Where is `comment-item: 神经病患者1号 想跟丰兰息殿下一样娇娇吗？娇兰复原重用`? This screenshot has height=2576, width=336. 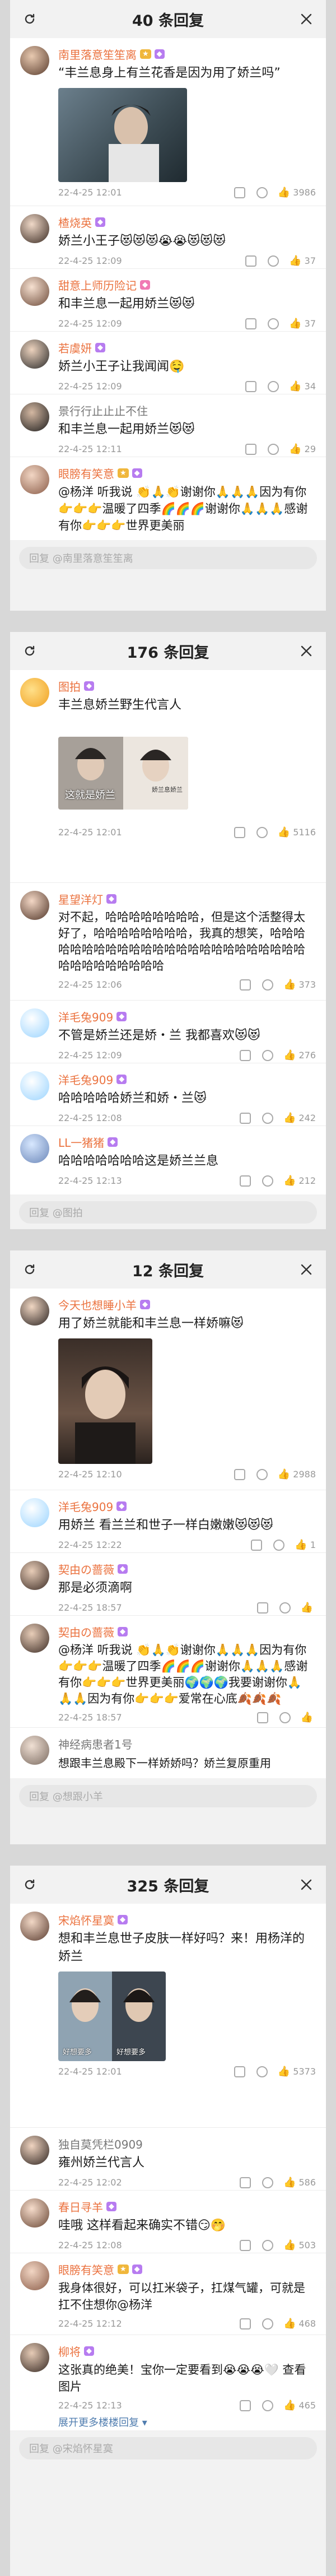 comment-item: 神经病患者1号 想跟丰兰息殿下一样娇娇吗？娇兰复原重用 is located at coordinates (168, 1753).